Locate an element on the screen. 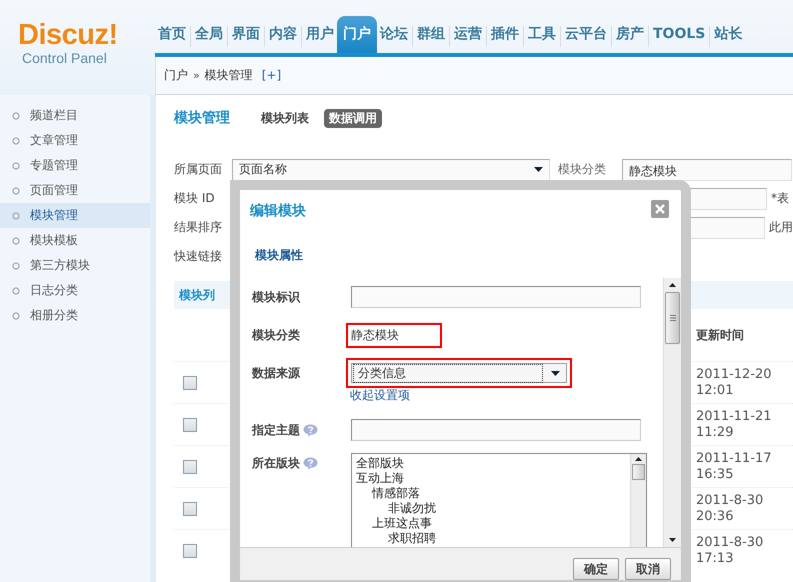  nav-tab: 全局 is located at coordinates (209, 34).